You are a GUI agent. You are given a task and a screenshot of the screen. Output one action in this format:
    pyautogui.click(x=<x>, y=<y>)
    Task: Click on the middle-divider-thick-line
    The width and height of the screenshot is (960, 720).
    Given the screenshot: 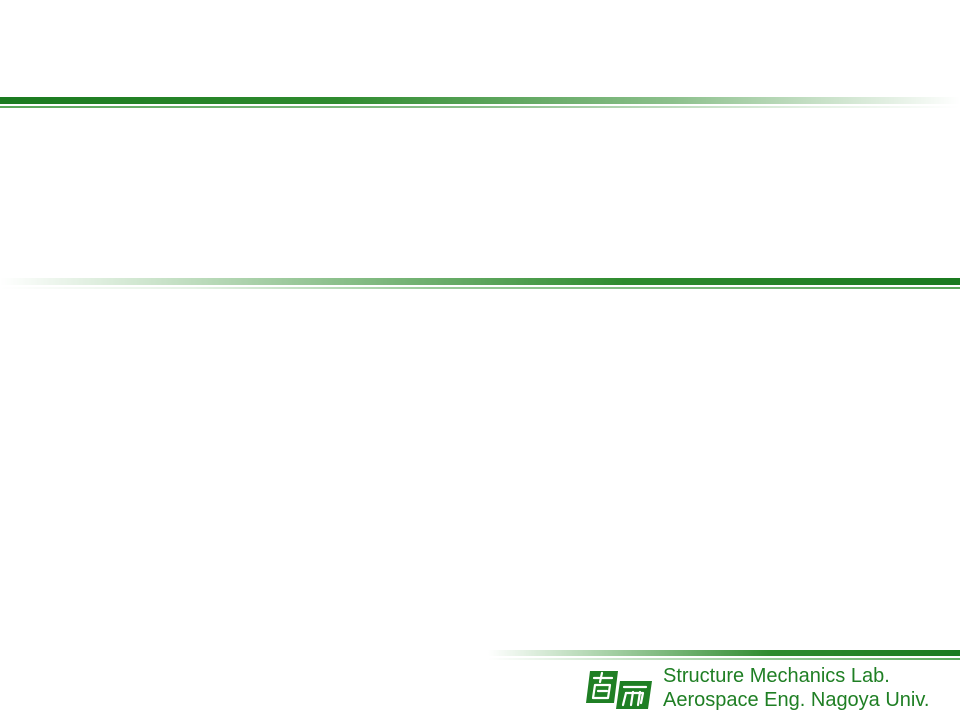 What is the action you would take?
    pyautogui.click(x=480, y=281)
    